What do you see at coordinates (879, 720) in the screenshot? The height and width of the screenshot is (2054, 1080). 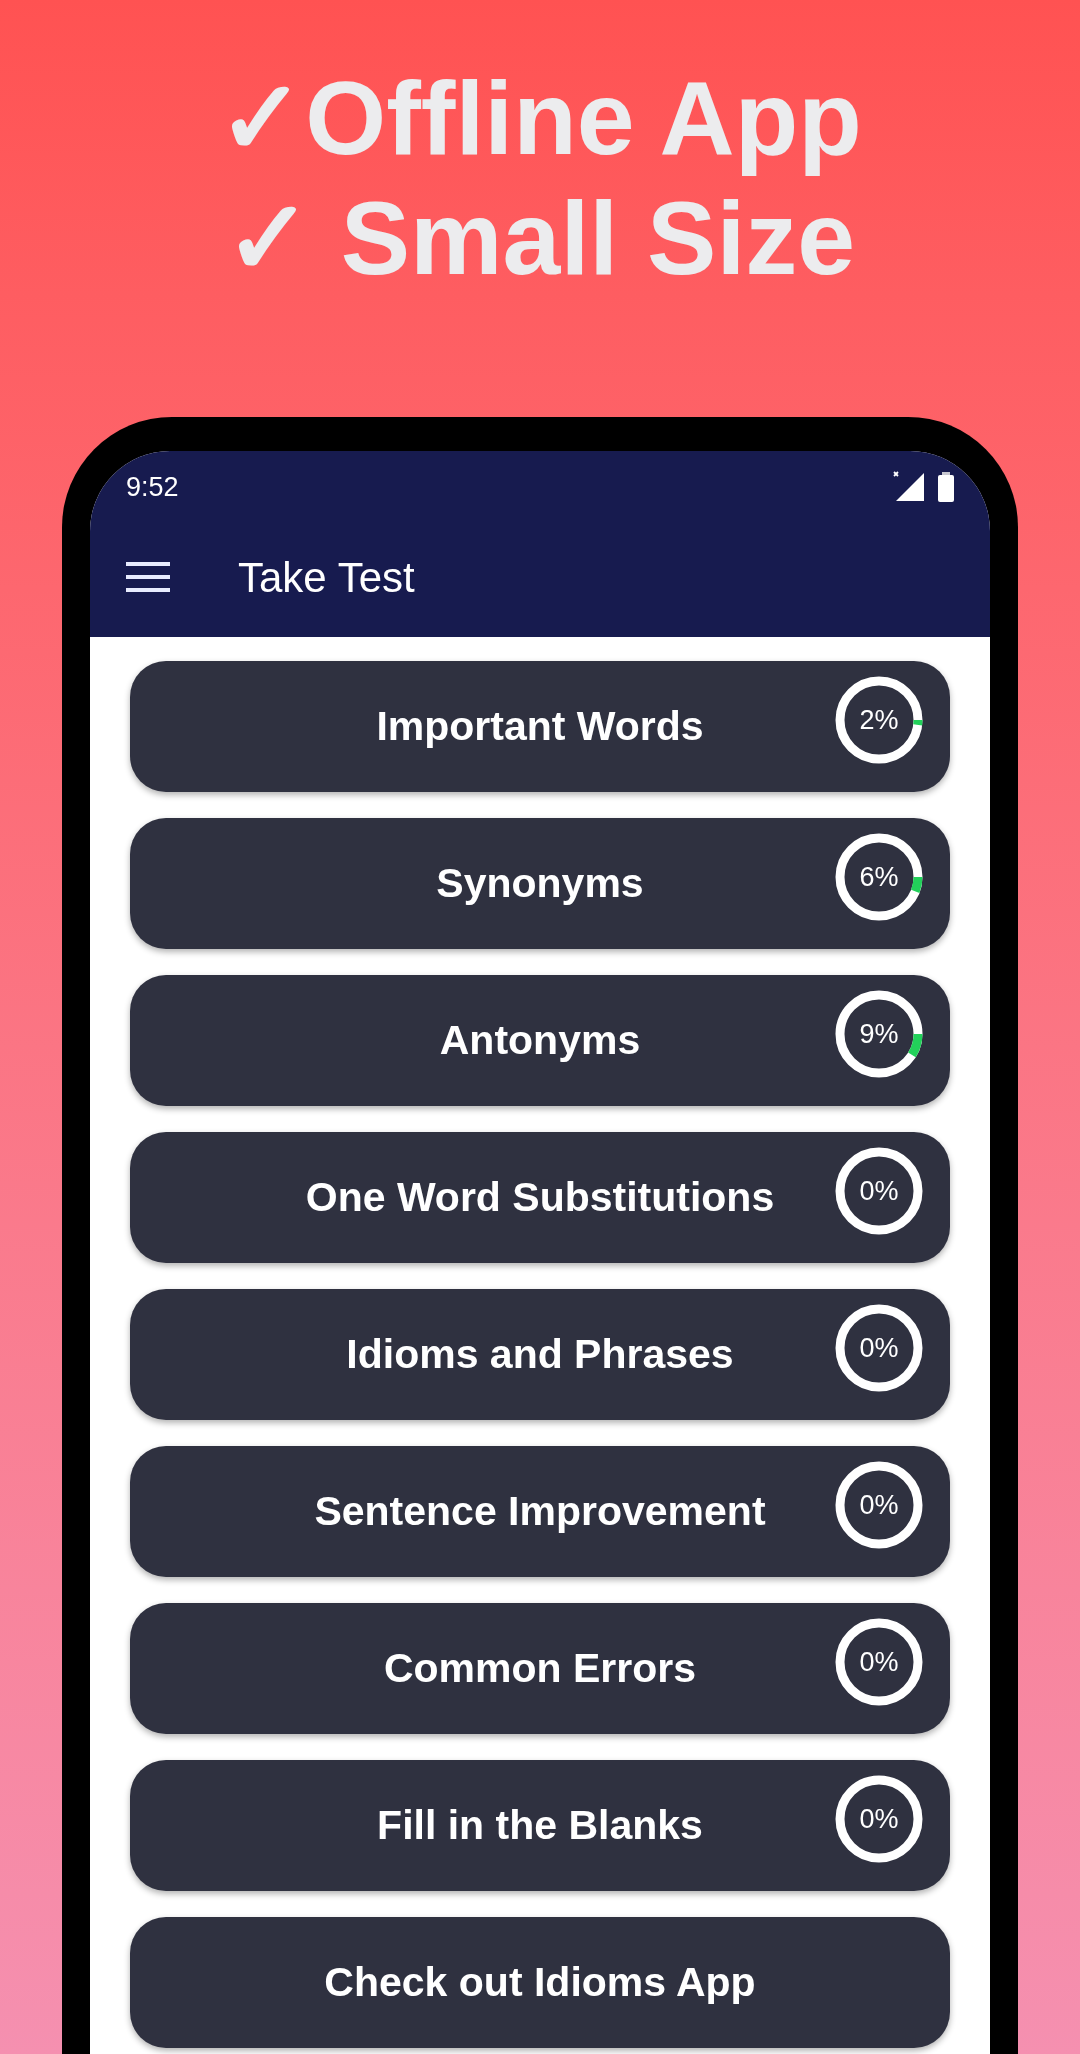 I see `progress-percent: 2%` at bounding box center [879, 720].